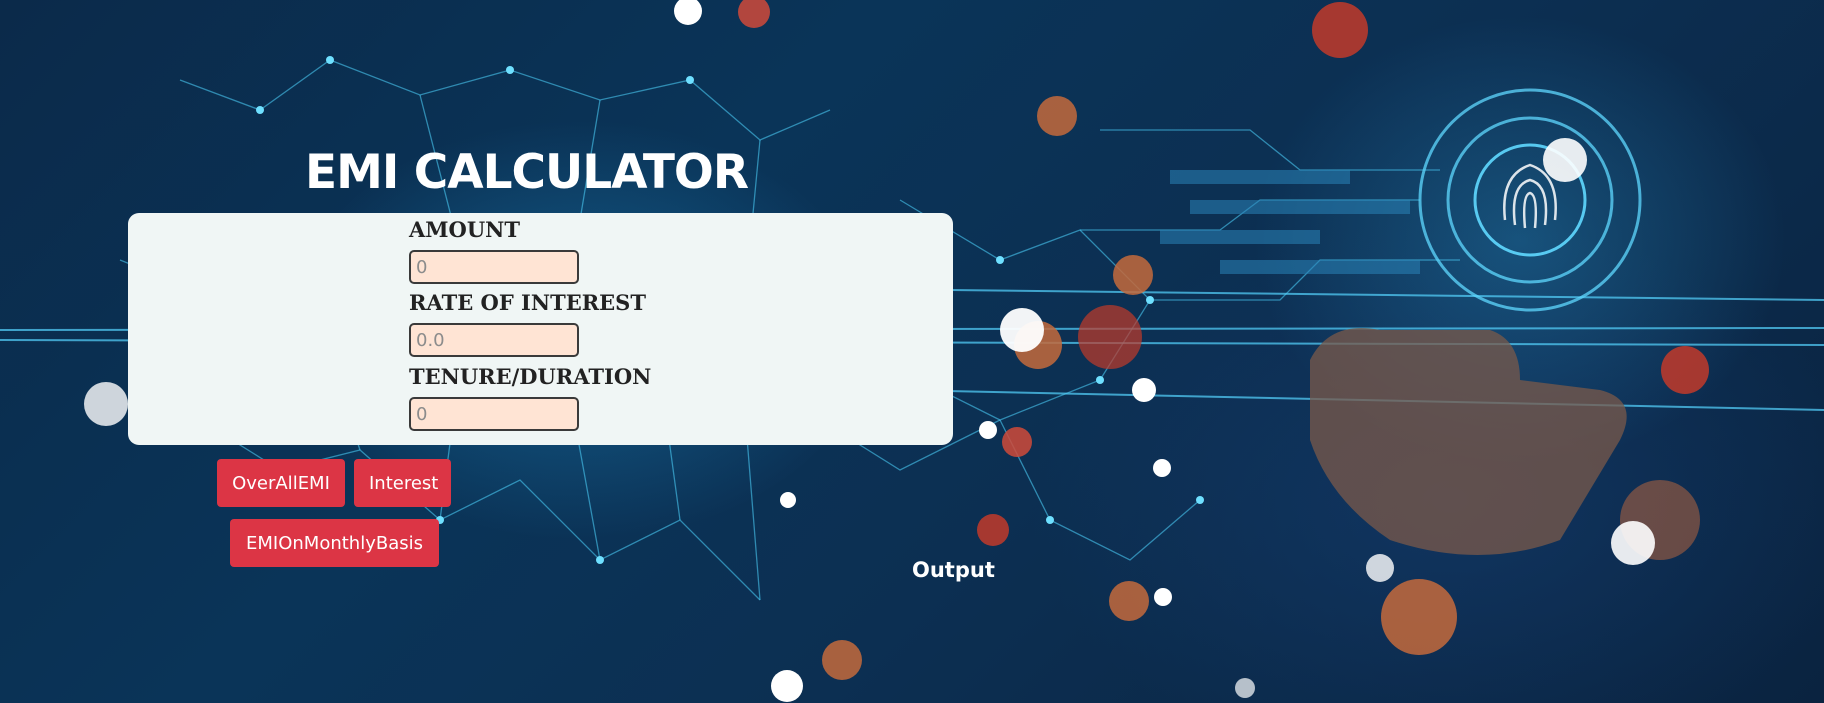  Describe the element at coordinates (527, 302) in the screenshot. I see `rate-of-interest-label: RATE OF INTEREST` at that location.